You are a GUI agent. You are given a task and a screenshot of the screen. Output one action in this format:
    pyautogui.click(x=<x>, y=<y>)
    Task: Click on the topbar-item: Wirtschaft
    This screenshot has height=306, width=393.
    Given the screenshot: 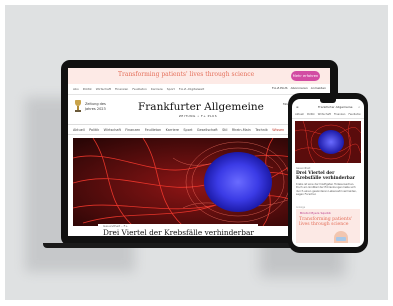 What is the action you would take?
    pyautogui.click(x=103, y=89)
    